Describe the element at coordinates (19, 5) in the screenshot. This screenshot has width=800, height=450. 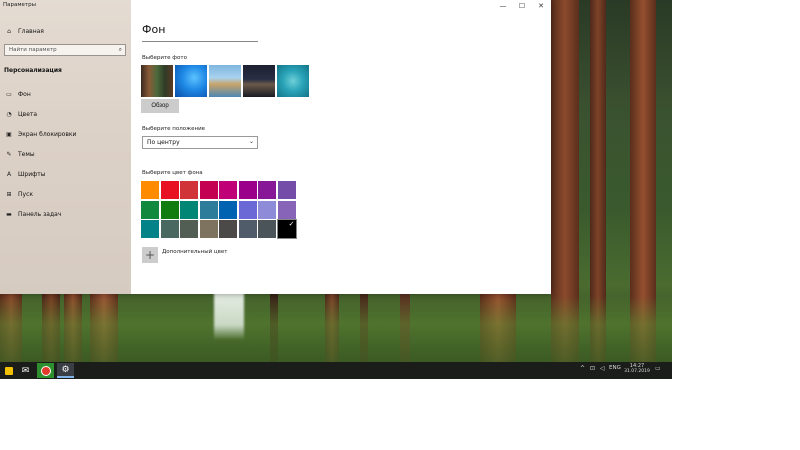
I see `window-title: Параметры` at that location.